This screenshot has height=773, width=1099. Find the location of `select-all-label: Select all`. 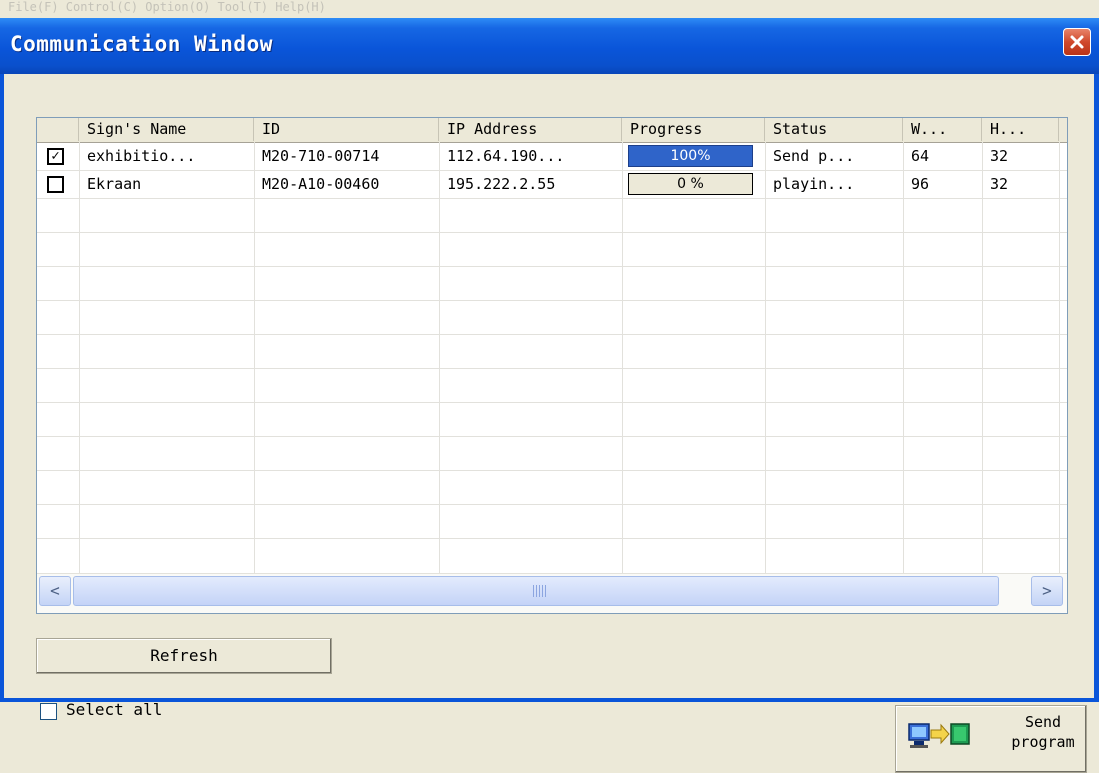

select-all-label: Select all is located at coordinates (114, 710).